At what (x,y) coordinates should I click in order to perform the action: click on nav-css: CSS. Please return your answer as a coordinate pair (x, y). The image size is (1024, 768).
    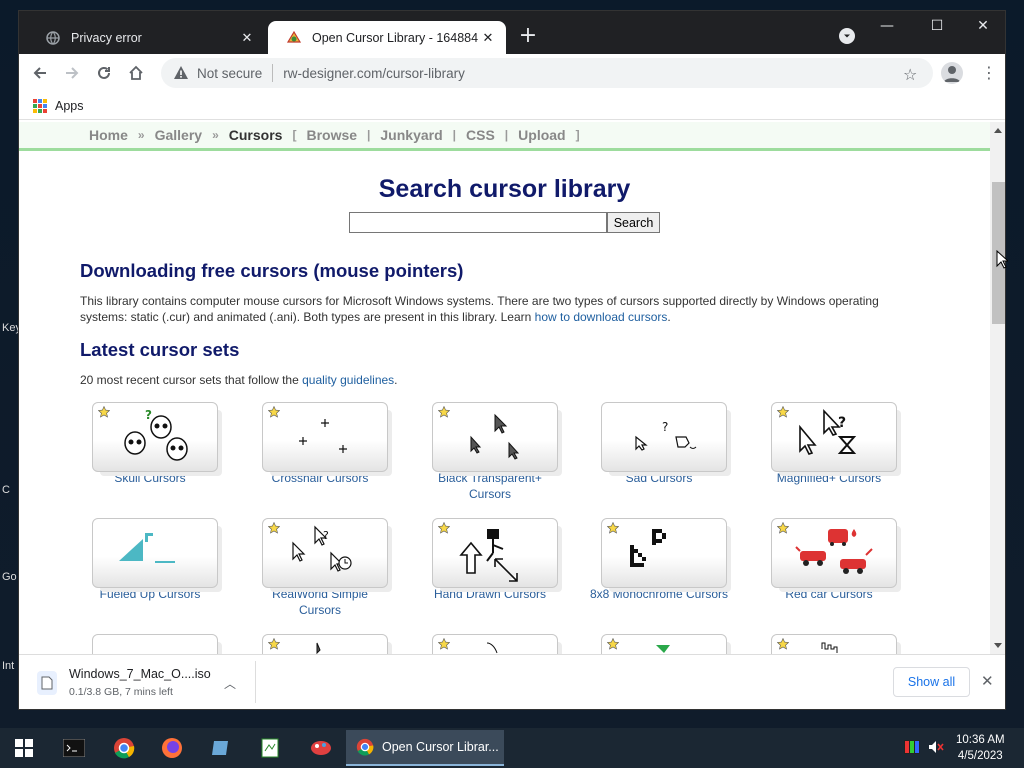
    Looking at the image, I should click on (480, 135).